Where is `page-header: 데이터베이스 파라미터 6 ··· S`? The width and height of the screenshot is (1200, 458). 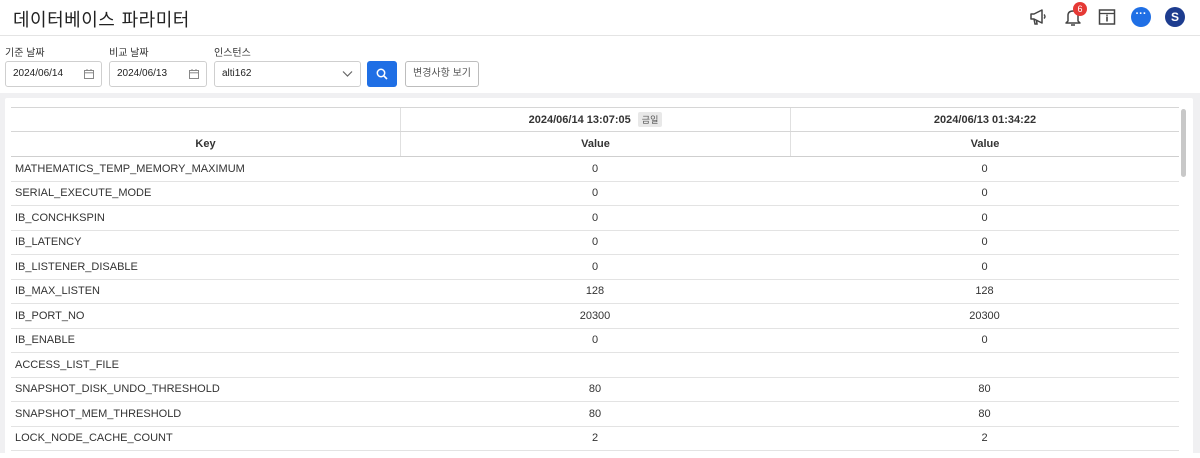
page-header: 데이터베이스 파라미터 6 ··· S is located at coordinates (600, 18).